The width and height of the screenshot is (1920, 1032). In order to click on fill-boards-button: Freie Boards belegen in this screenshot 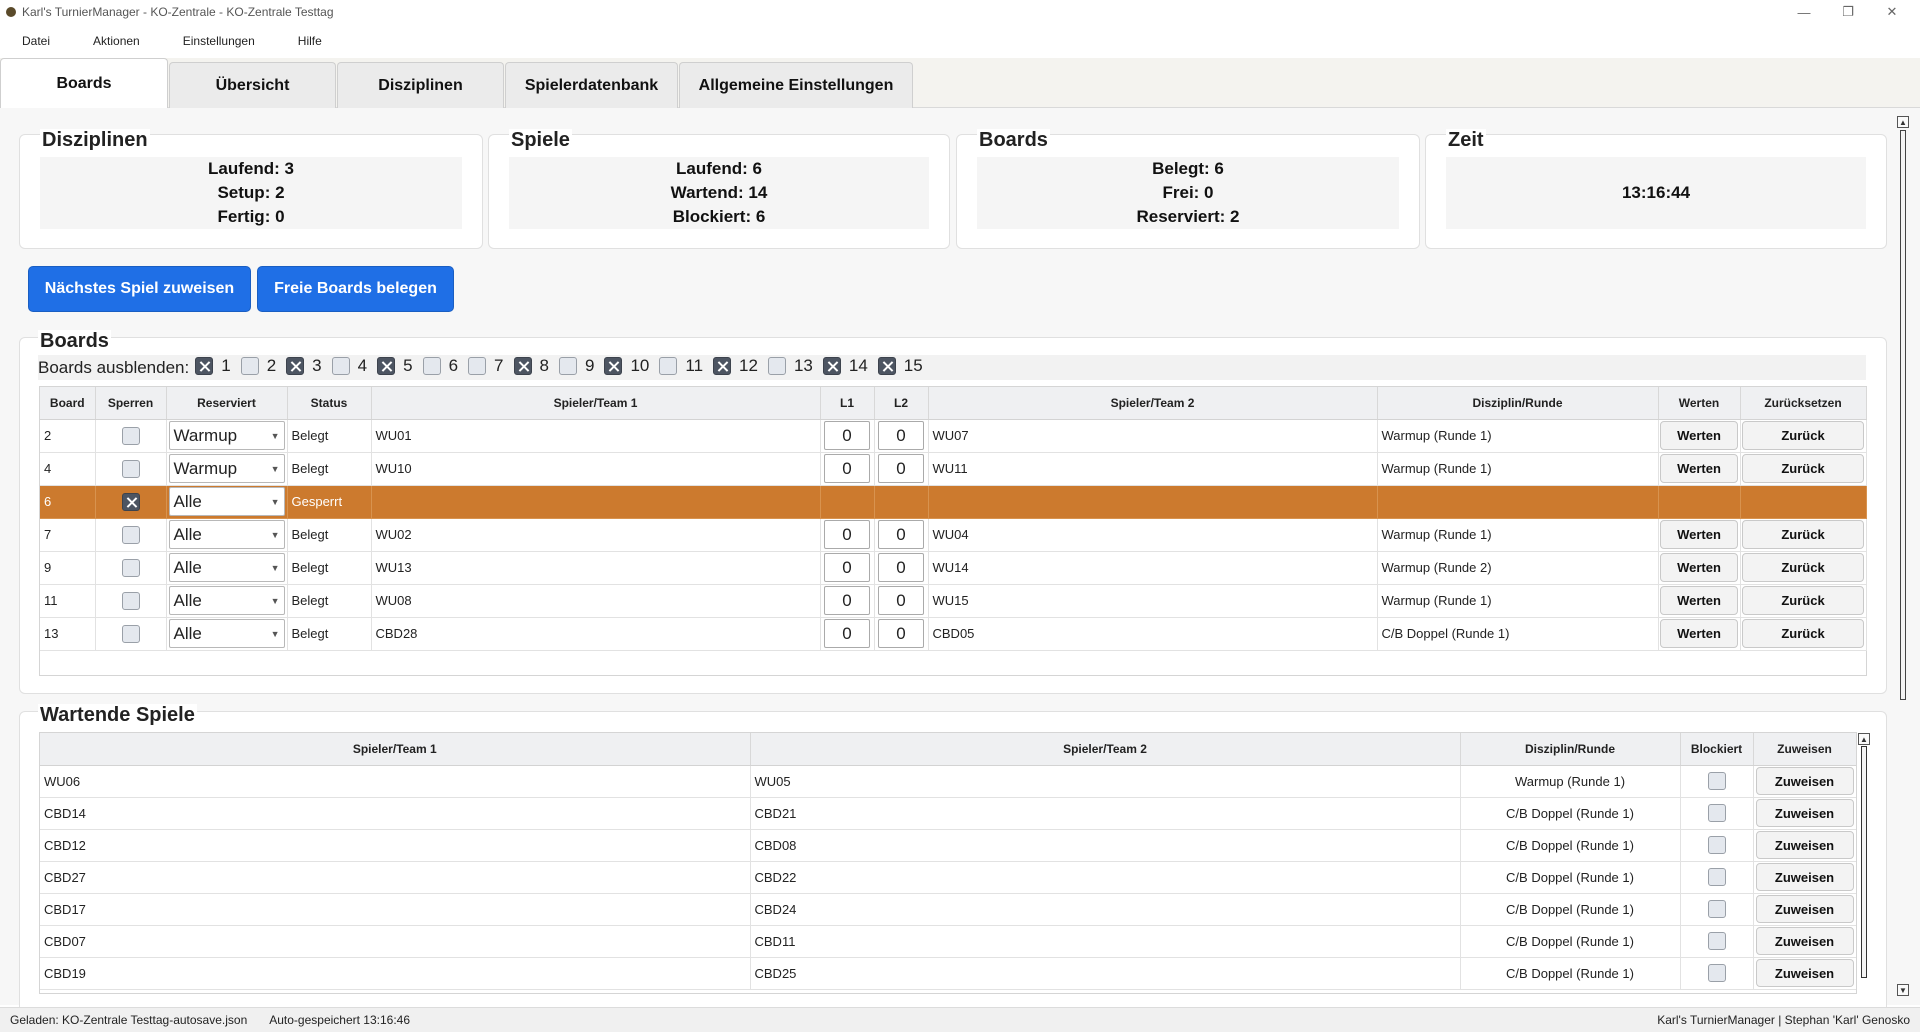, I will do `click(355, 289)`.